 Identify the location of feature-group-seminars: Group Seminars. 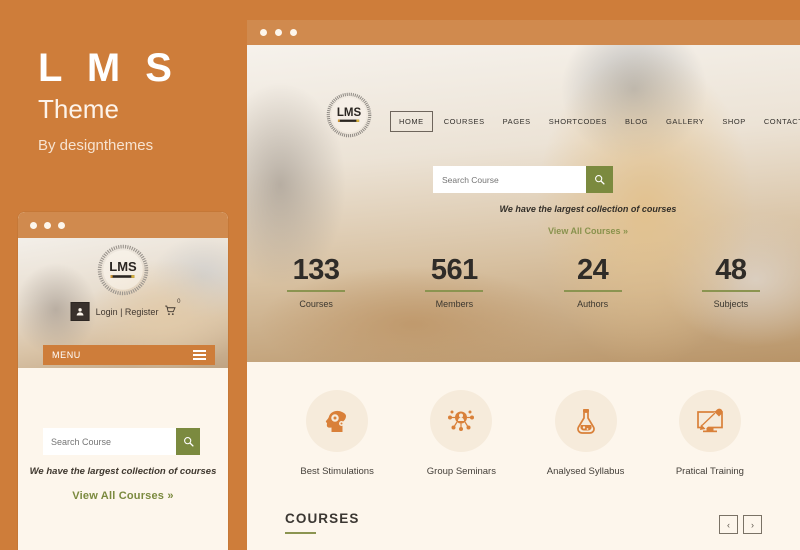
(461, 433).